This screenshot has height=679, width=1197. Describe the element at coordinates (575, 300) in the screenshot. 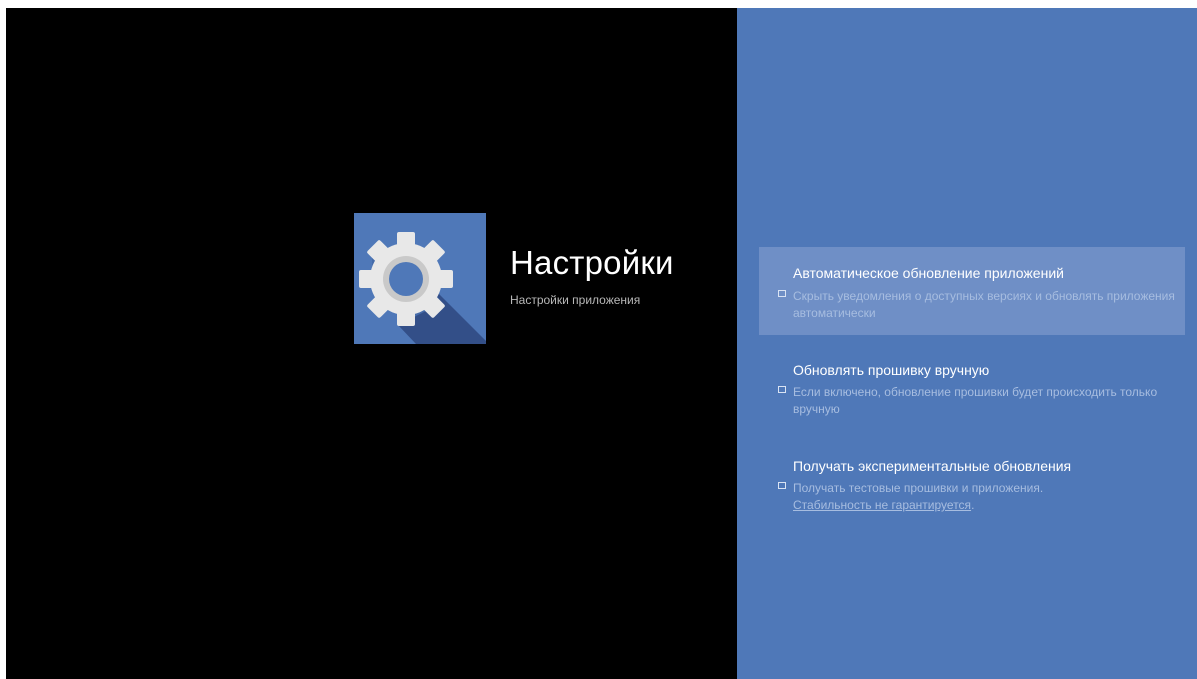

I see `page-subtitle: Настройки приложения` at that location.